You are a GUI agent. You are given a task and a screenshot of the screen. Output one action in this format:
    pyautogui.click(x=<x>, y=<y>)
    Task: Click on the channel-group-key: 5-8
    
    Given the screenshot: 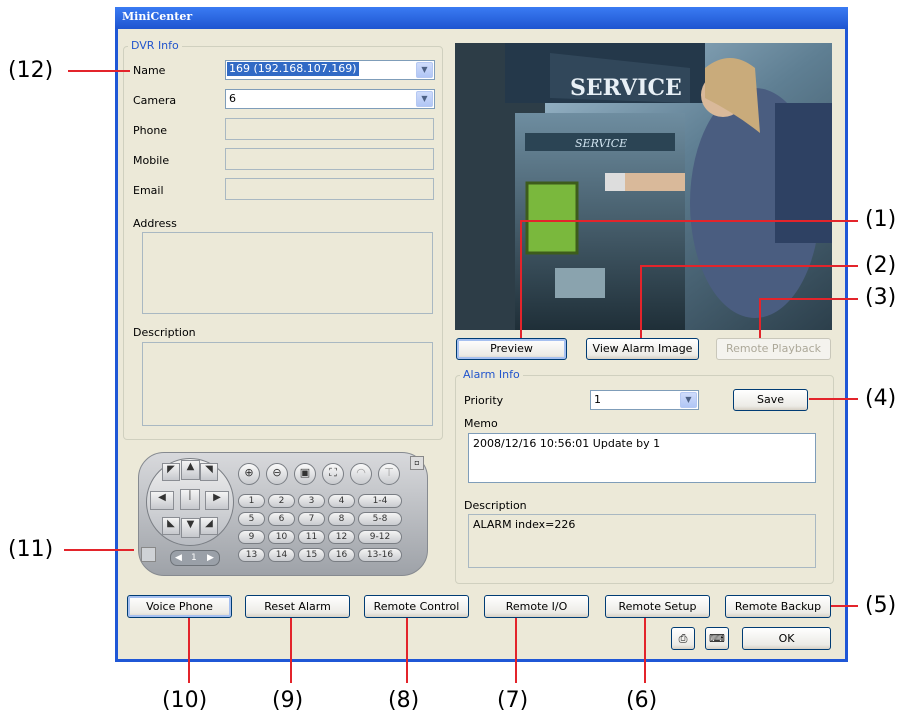 What is the action you would take?
    pyautogui.click(x=380, y=519)
    